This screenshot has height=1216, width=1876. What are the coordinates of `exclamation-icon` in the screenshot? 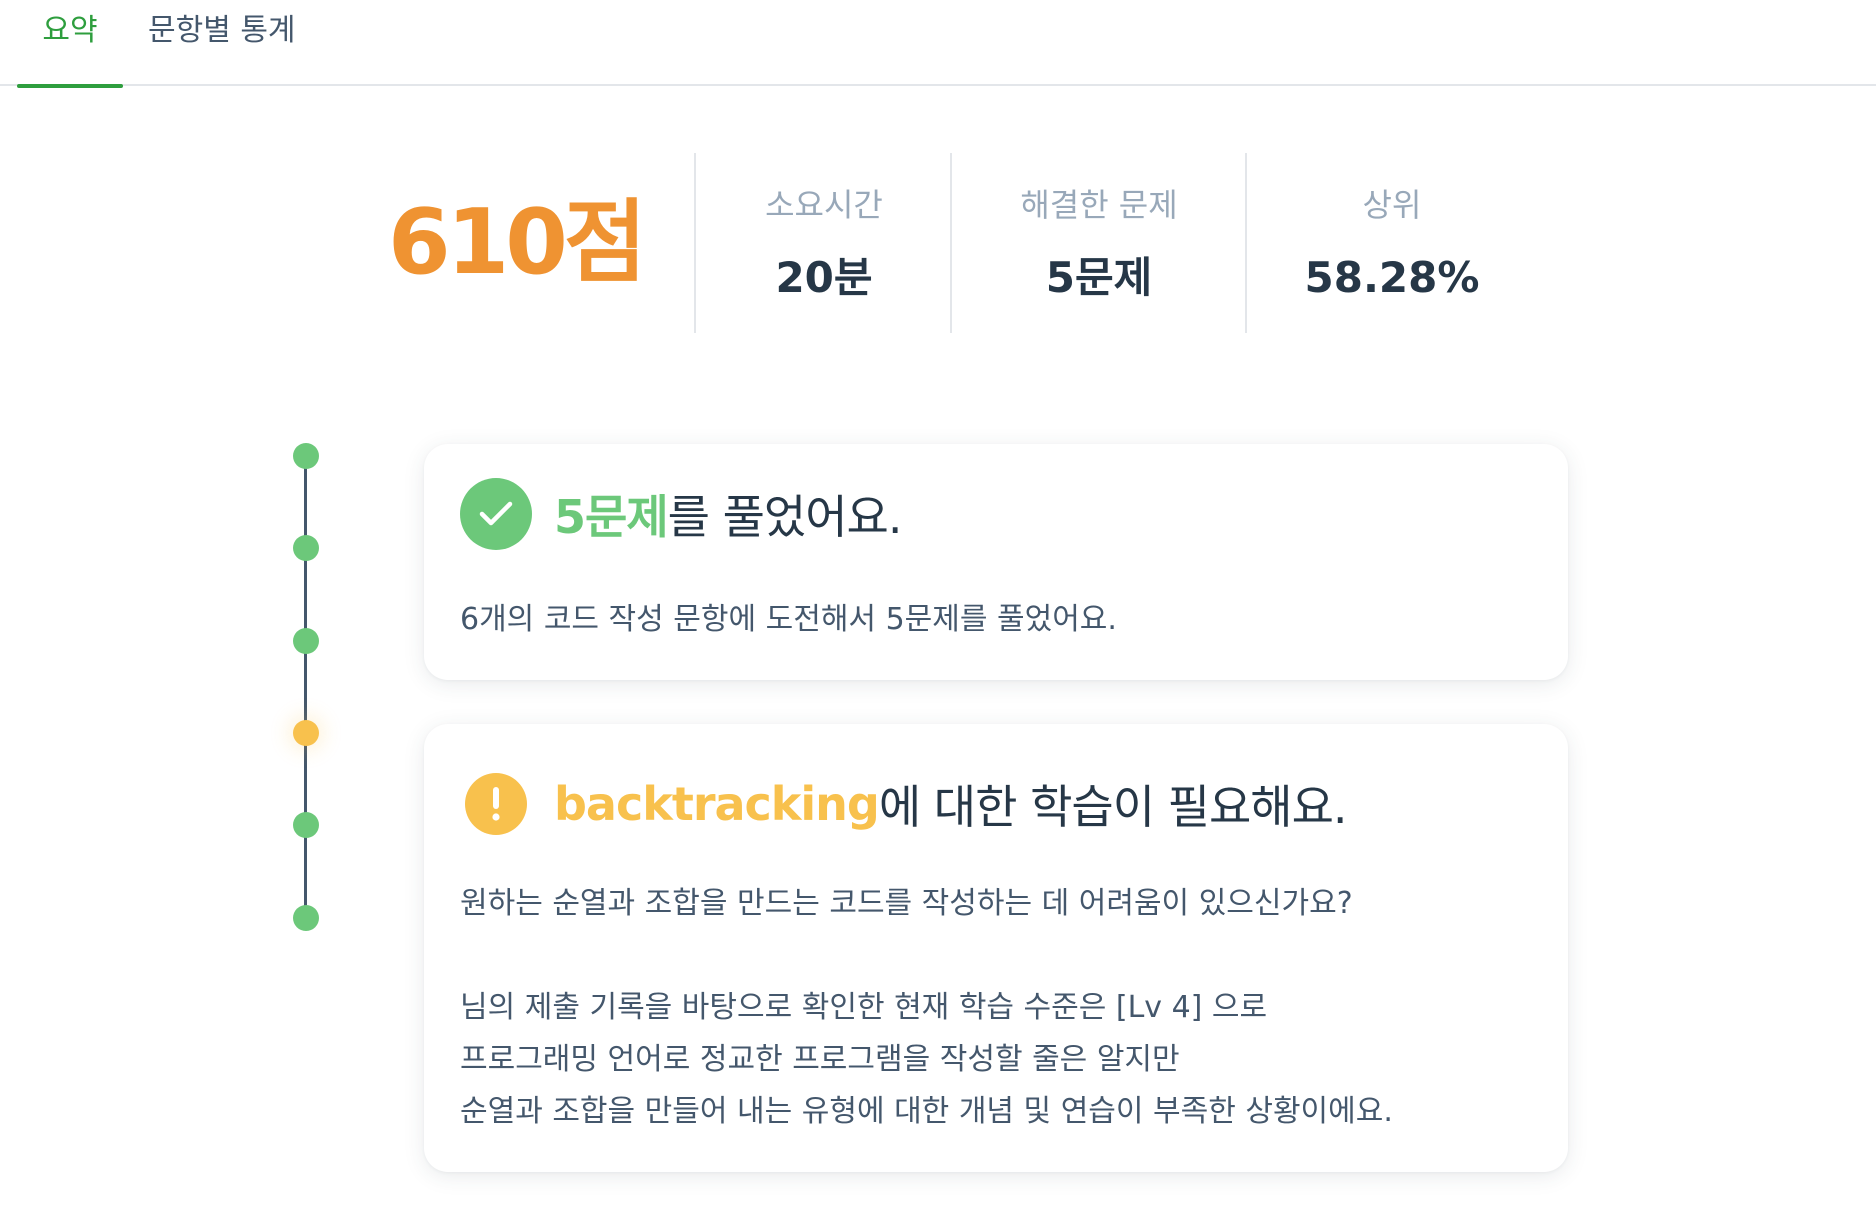 It's located at (496, 804).